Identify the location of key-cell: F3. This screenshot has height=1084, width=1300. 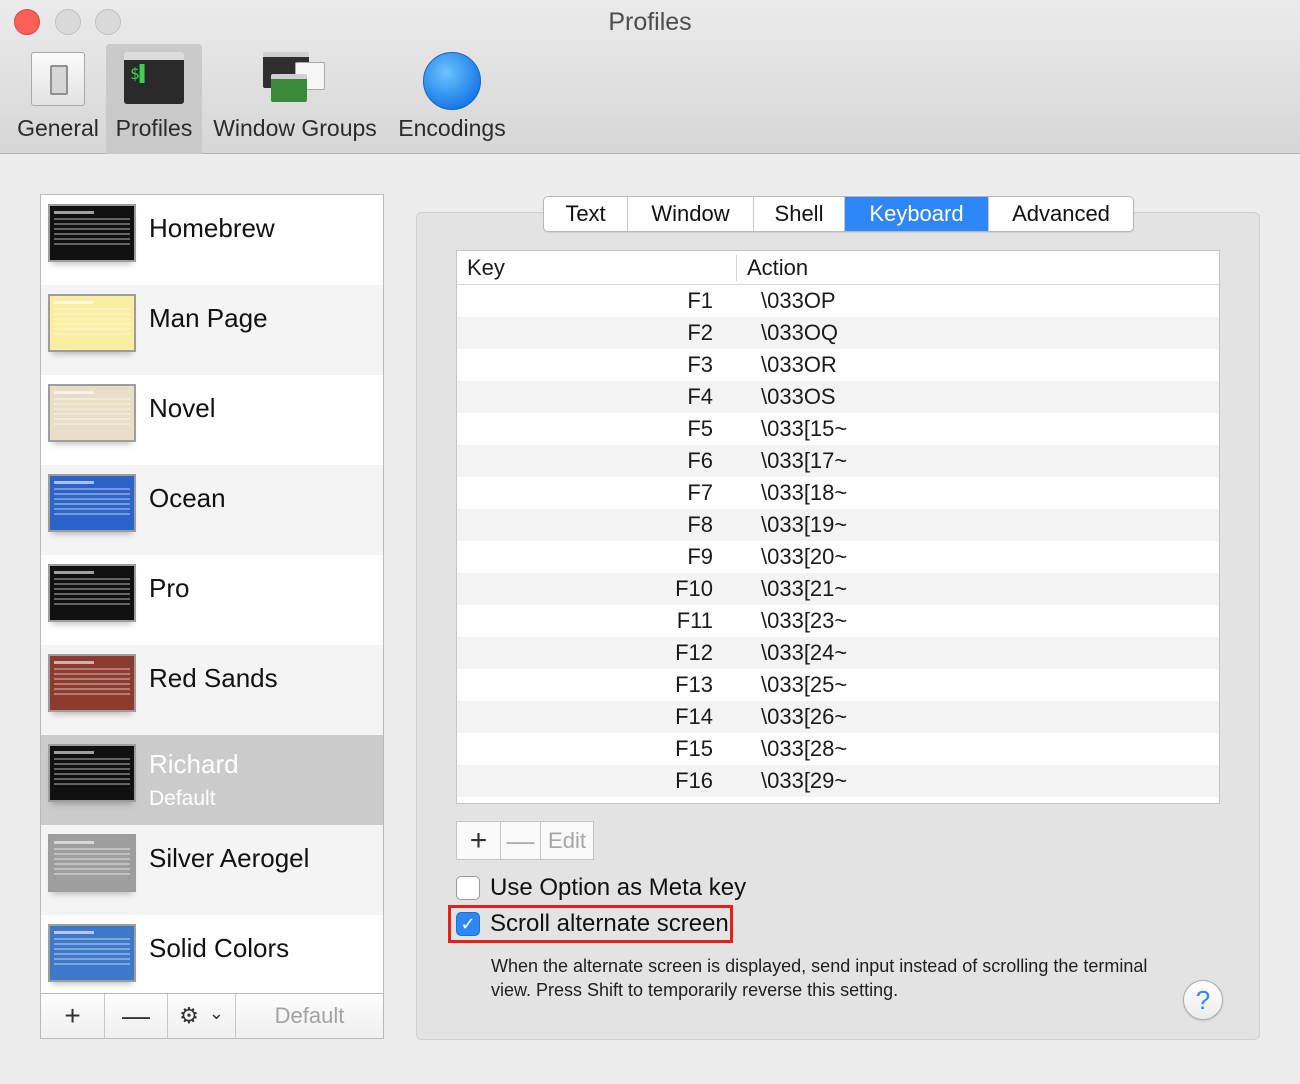
(700, 364).